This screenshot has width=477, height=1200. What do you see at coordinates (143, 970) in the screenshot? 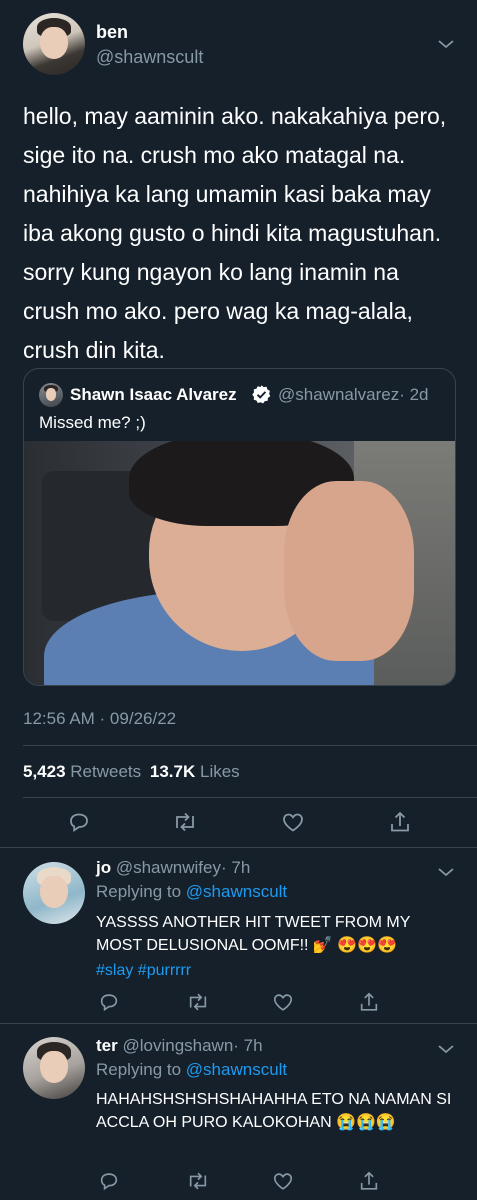
I see `reply-hashtags: #slay #purrrrr` at bounding box center [143, 970].